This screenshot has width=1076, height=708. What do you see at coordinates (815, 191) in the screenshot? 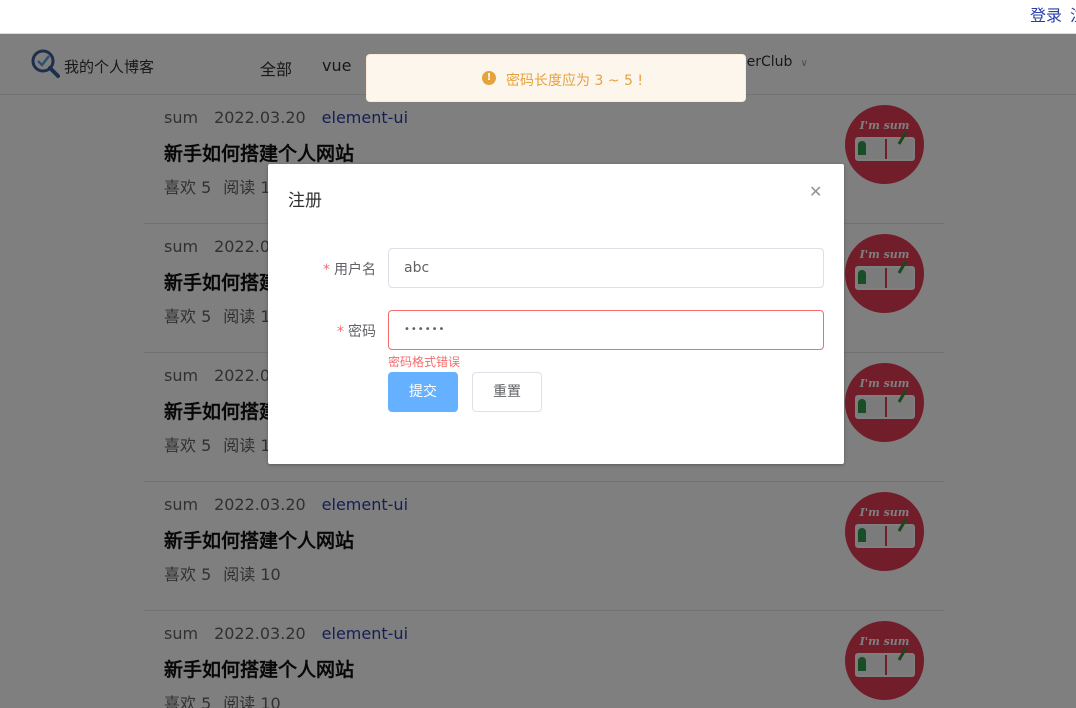
I see `close-icon: ✕` at bounding box center [815, 191].